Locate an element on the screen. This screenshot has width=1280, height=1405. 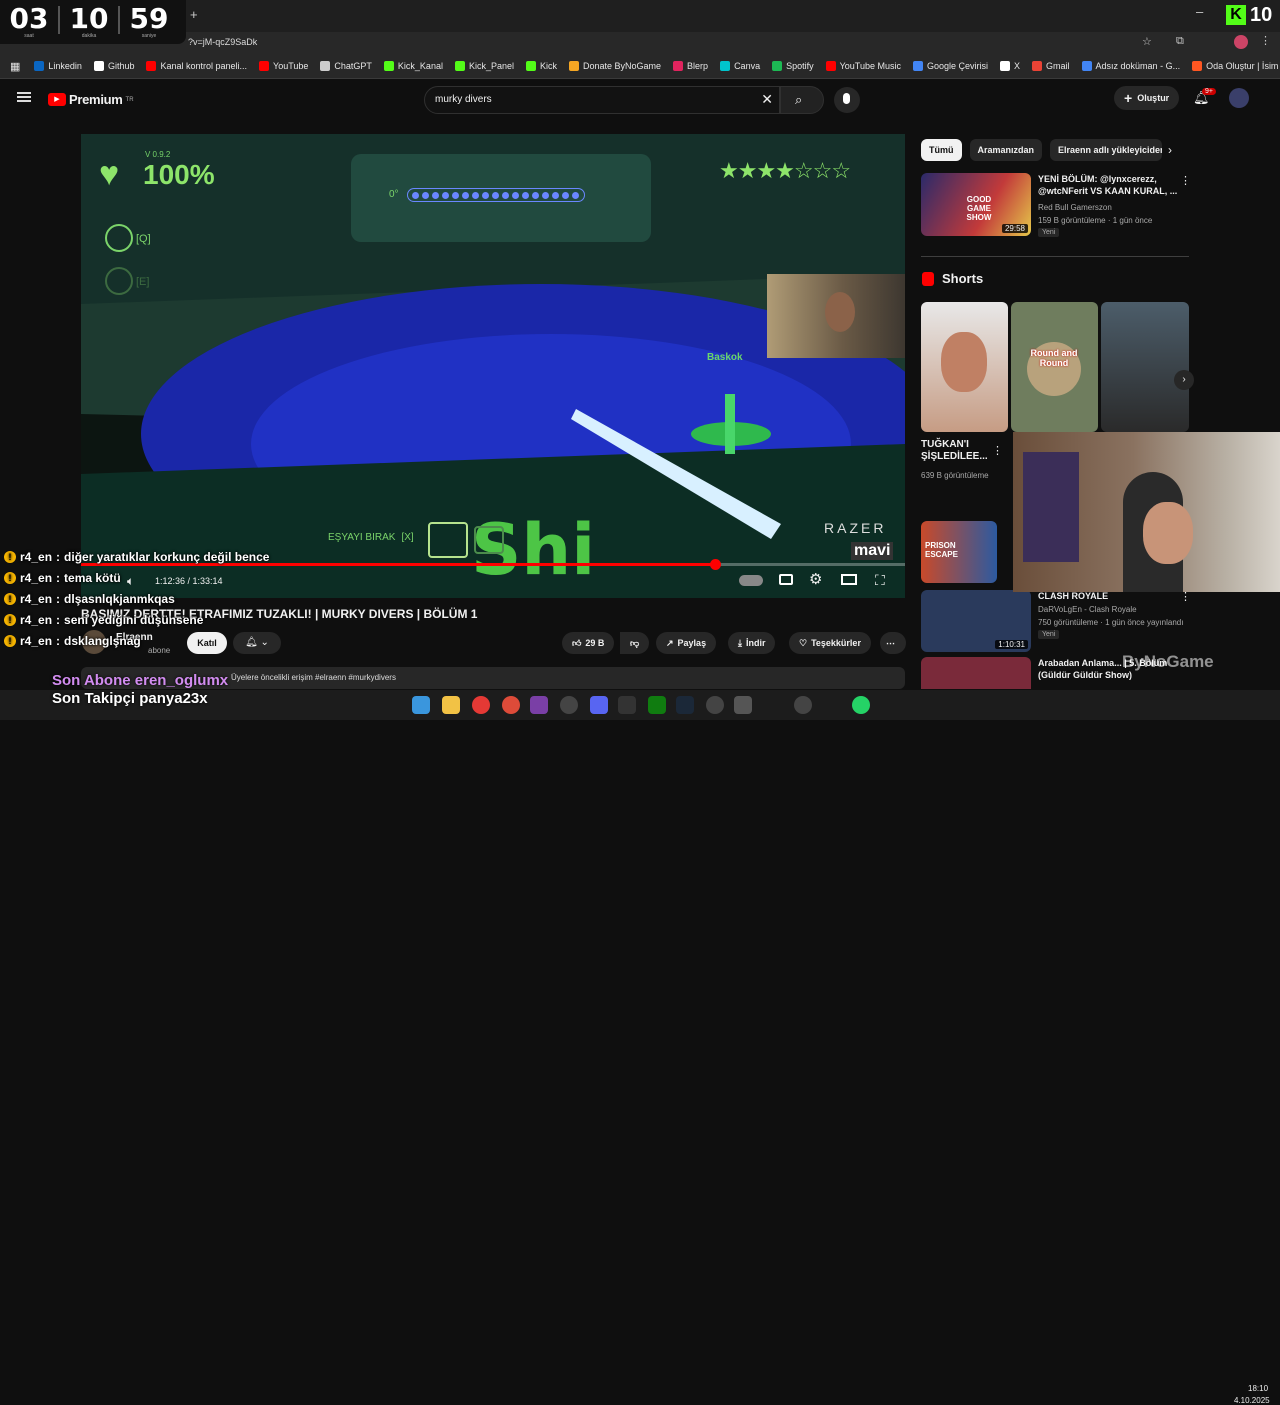
apps-icon: ▦ is located at coordinates (15, 66).